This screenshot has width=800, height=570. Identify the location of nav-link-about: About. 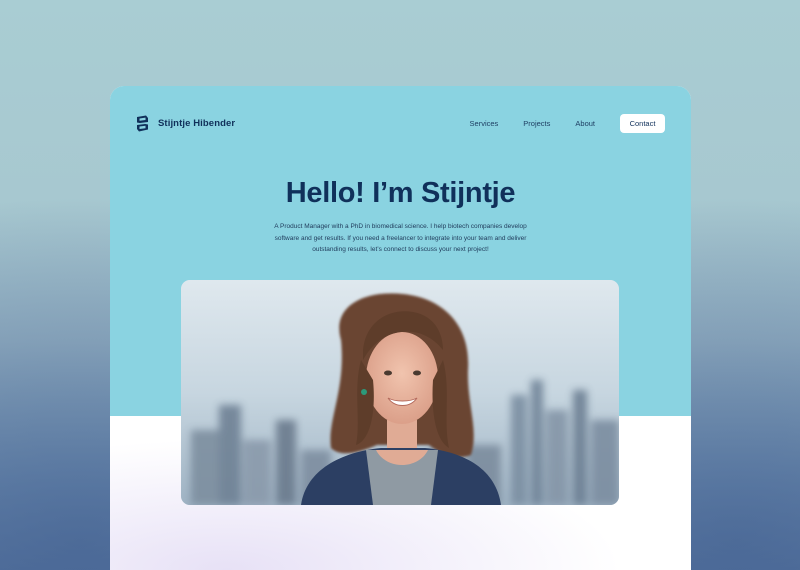
(585, 123).